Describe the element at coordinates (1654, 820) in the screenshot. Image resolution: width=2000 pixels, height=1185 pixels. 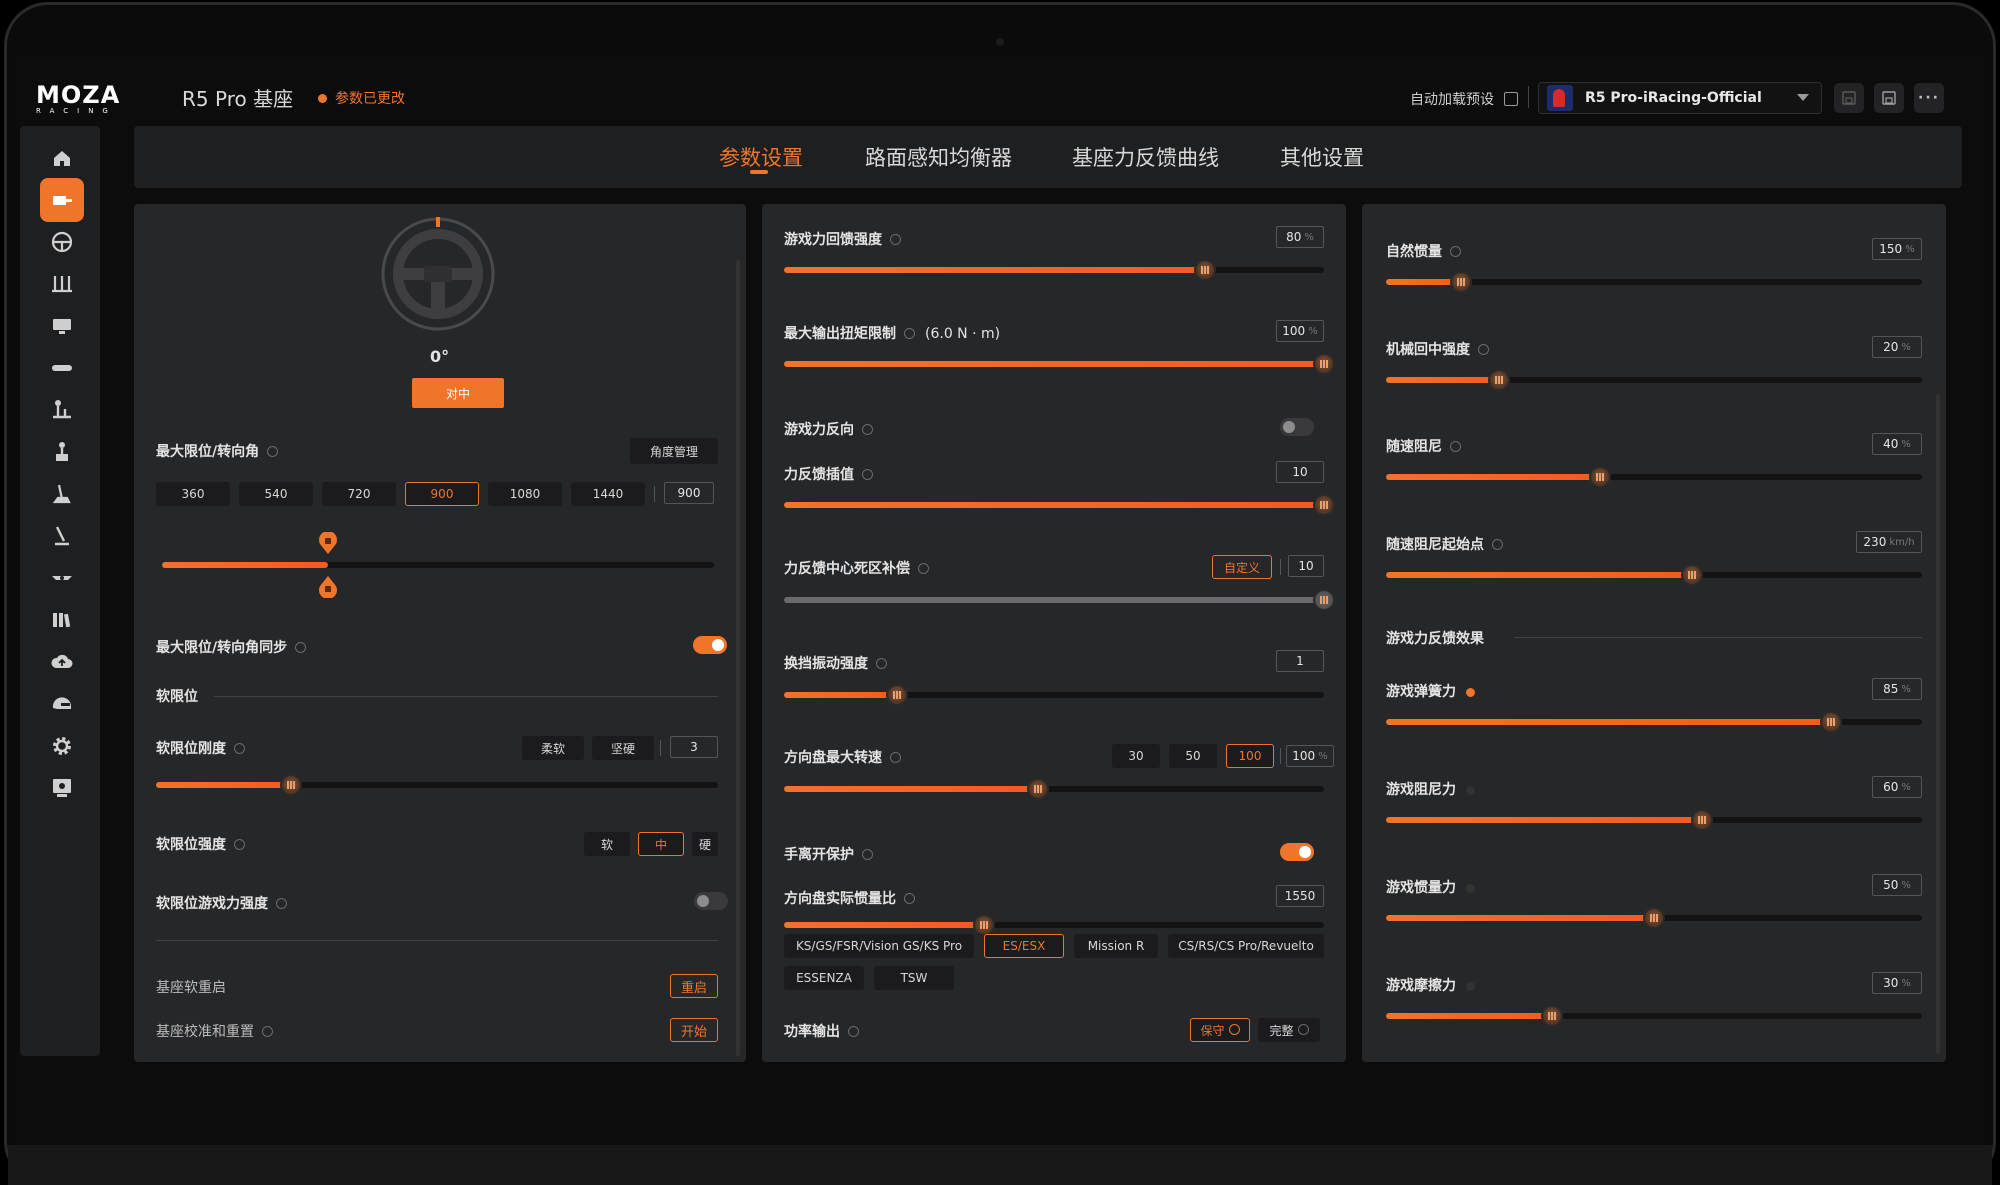
I see `damper-slider` at that location.